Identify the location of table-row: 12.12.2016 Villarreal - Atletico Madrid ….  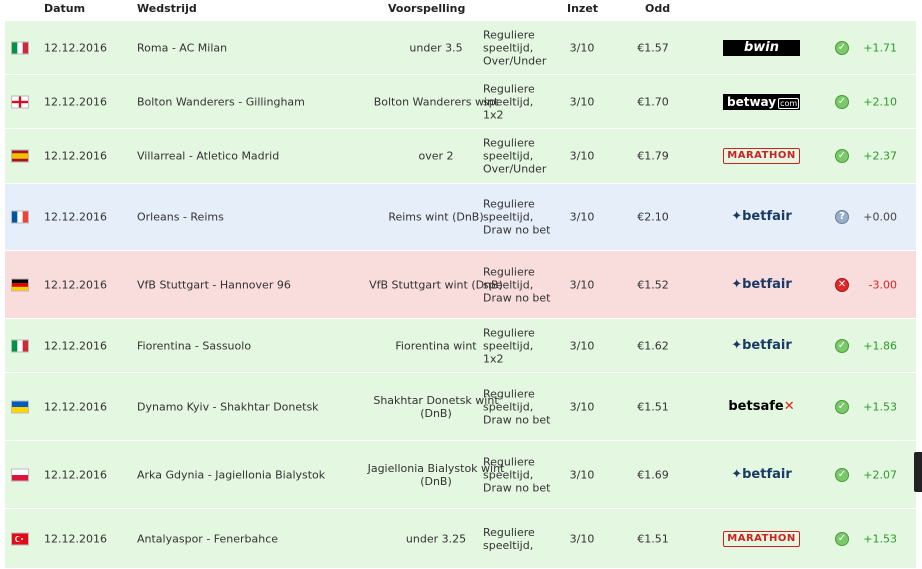
(460, 156).